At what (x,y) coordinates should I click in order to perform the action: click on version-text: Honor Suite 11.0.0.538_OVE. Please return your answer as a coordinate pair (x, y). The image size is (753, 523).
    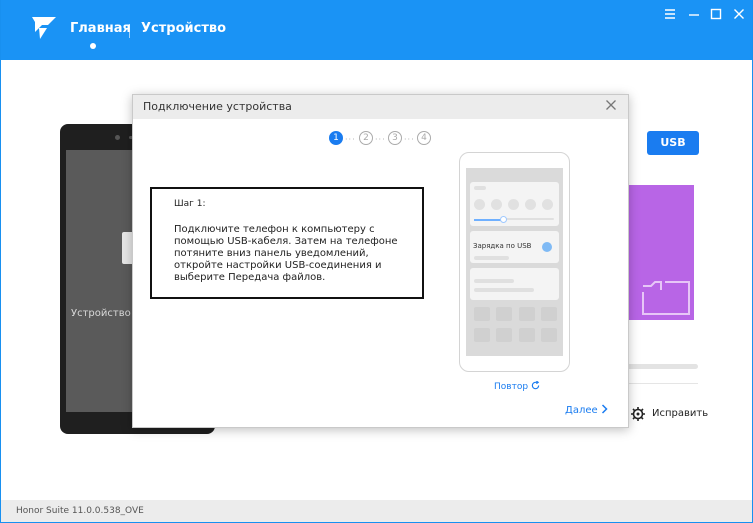
    Looking at the image, I should click on (80, 511).